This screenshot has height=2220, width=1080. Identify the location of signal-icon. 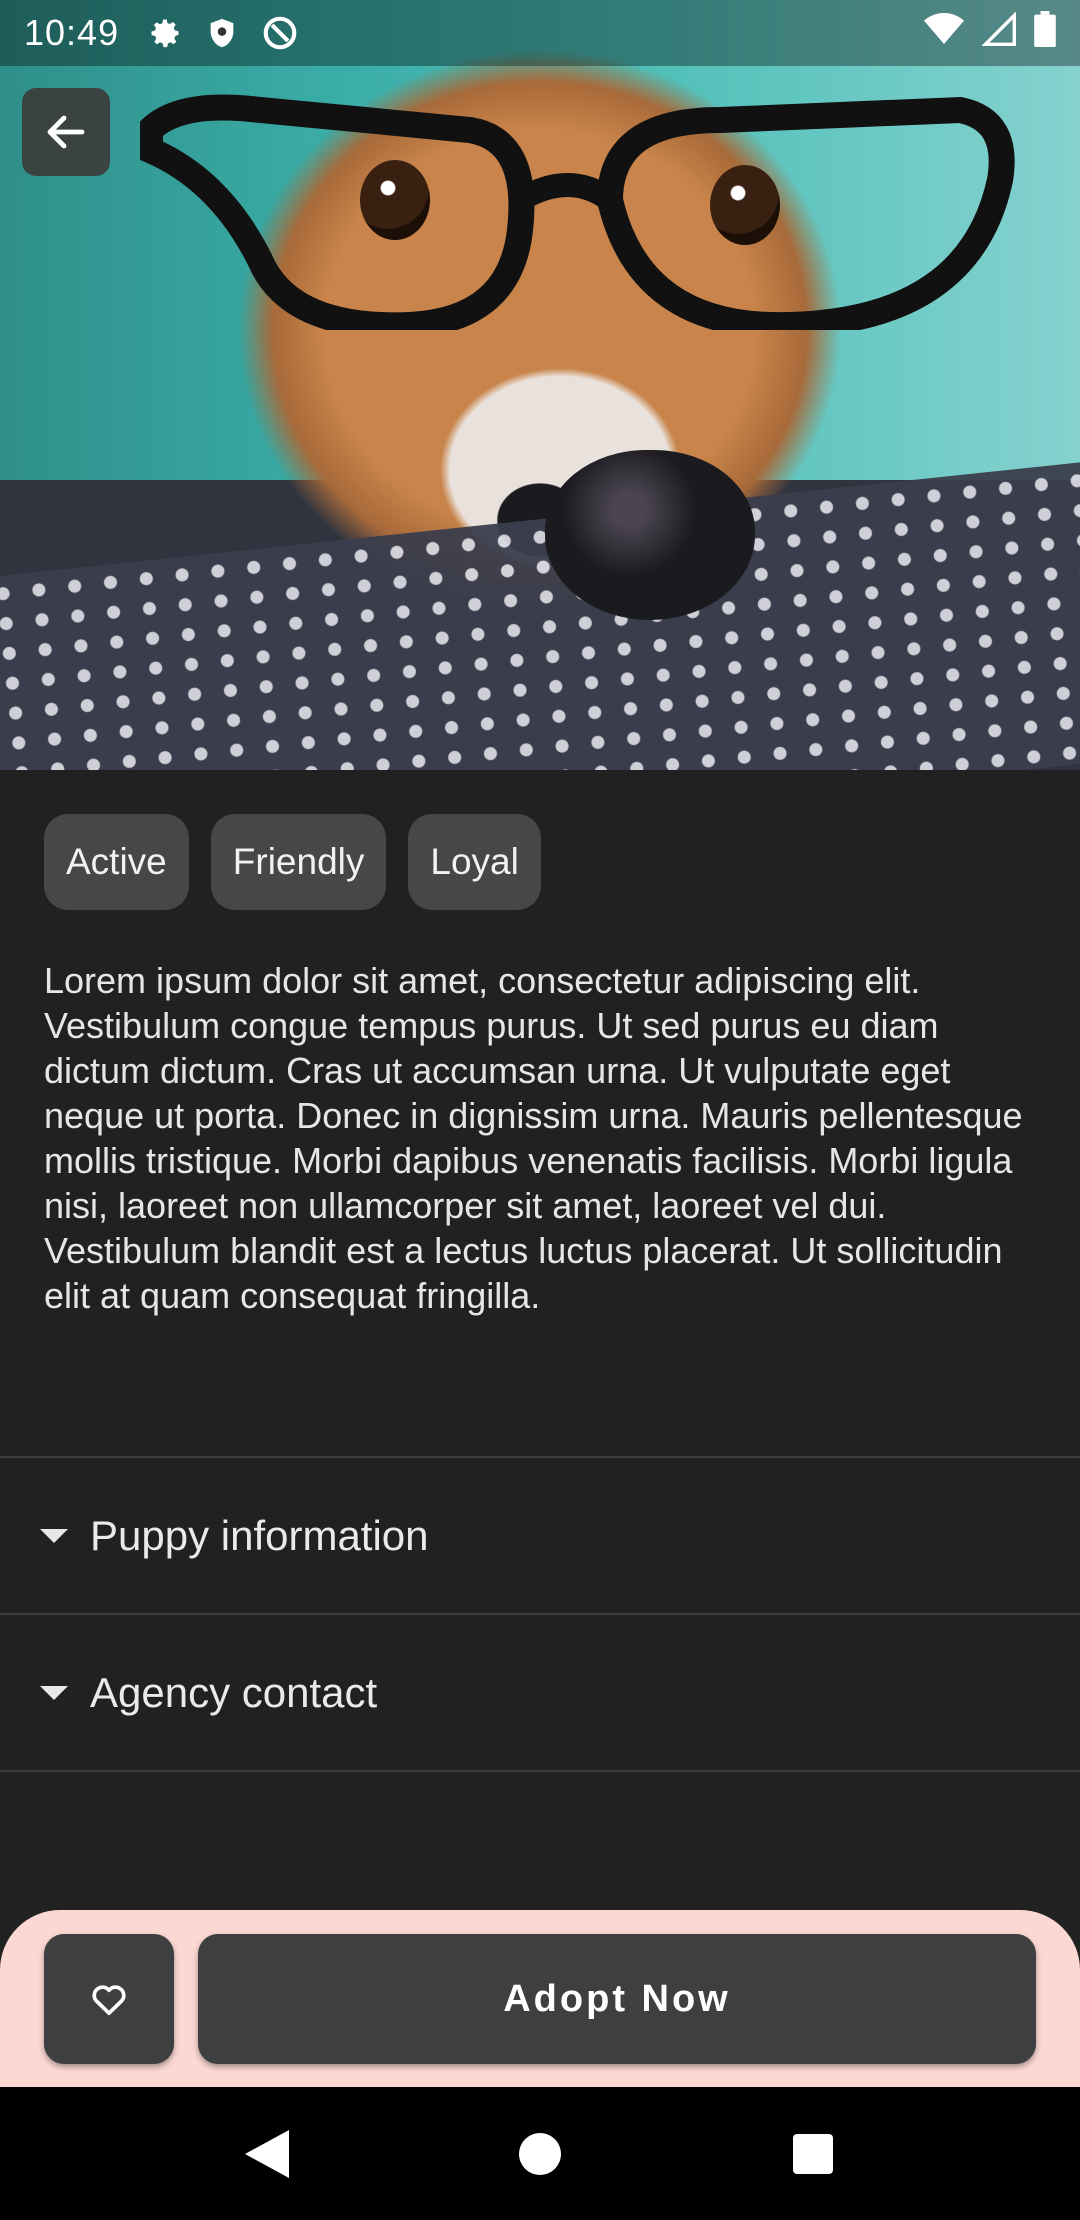
(998, 32).